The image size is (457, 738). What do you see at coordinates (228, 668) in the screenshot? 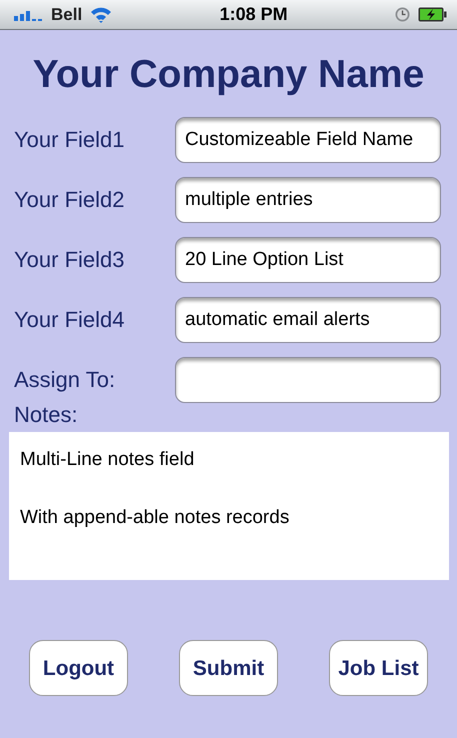
I see `action-button: Submit` at bounding box center [228, 668].